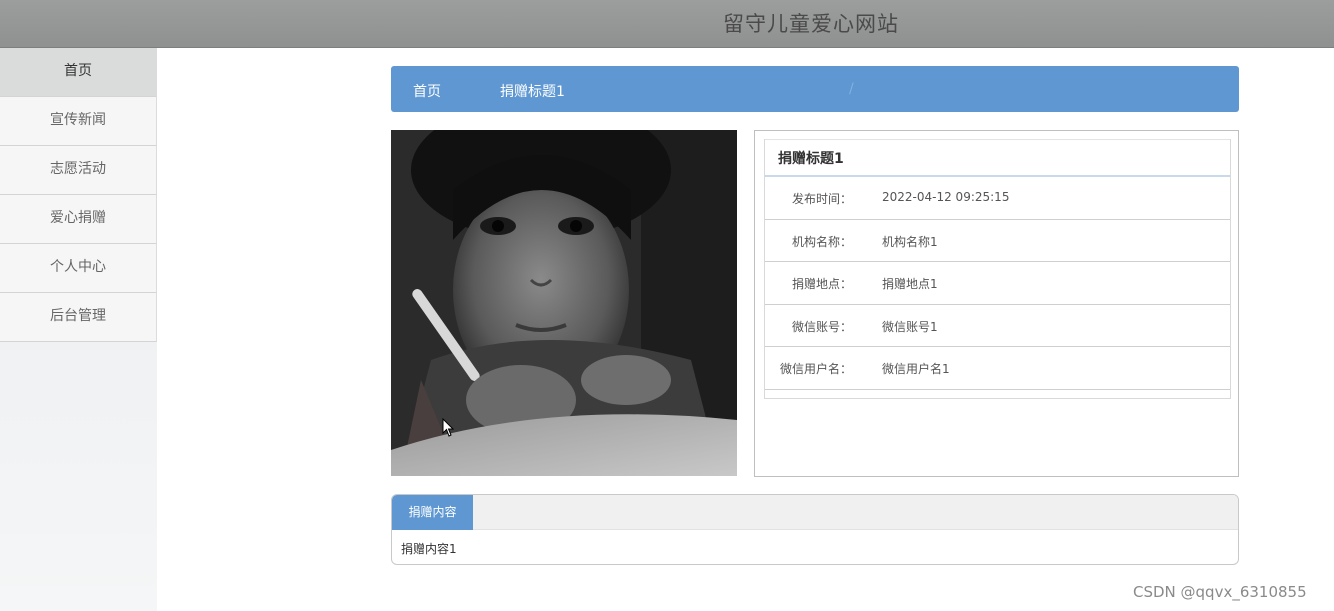 The width and height of the screenshot is (1334, 611). I want to click on info-value: 机构名称1, so click(910, 241).